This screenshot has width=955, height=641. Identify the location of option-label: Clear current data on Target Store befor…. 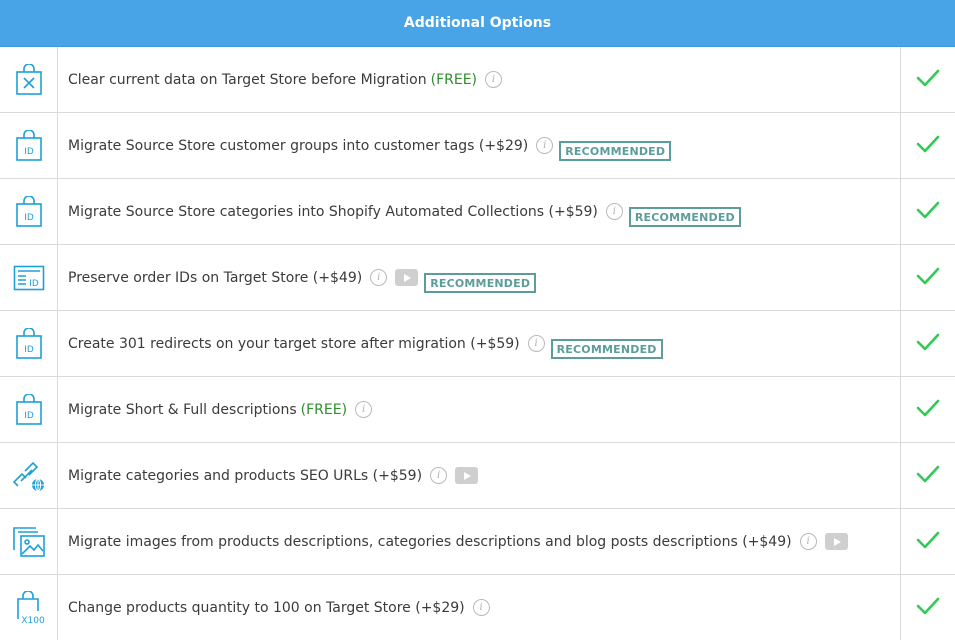
(247, 79).